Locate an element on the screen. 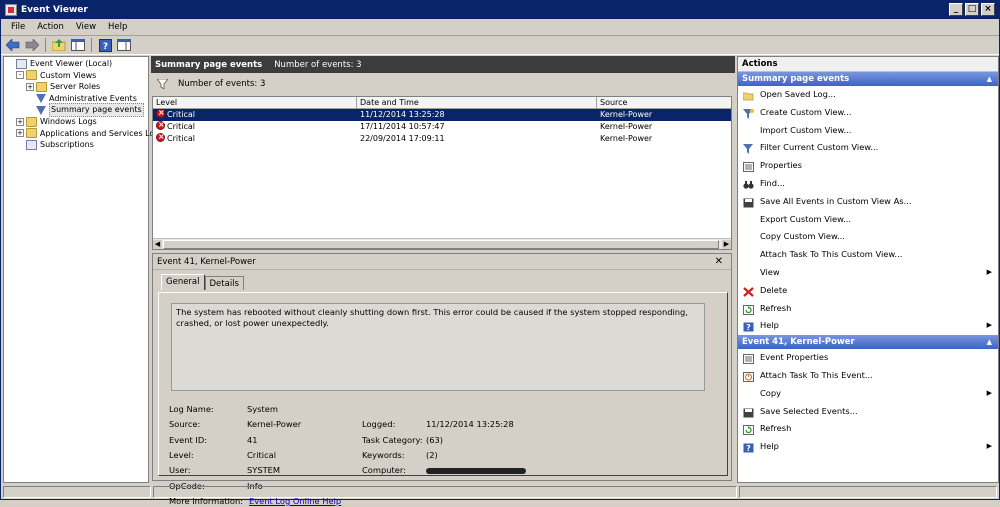 This screenshot has height=507, width=1000. actions-section-summary-page-events: Summary page events ▲ is located at coordinates (868, 79).